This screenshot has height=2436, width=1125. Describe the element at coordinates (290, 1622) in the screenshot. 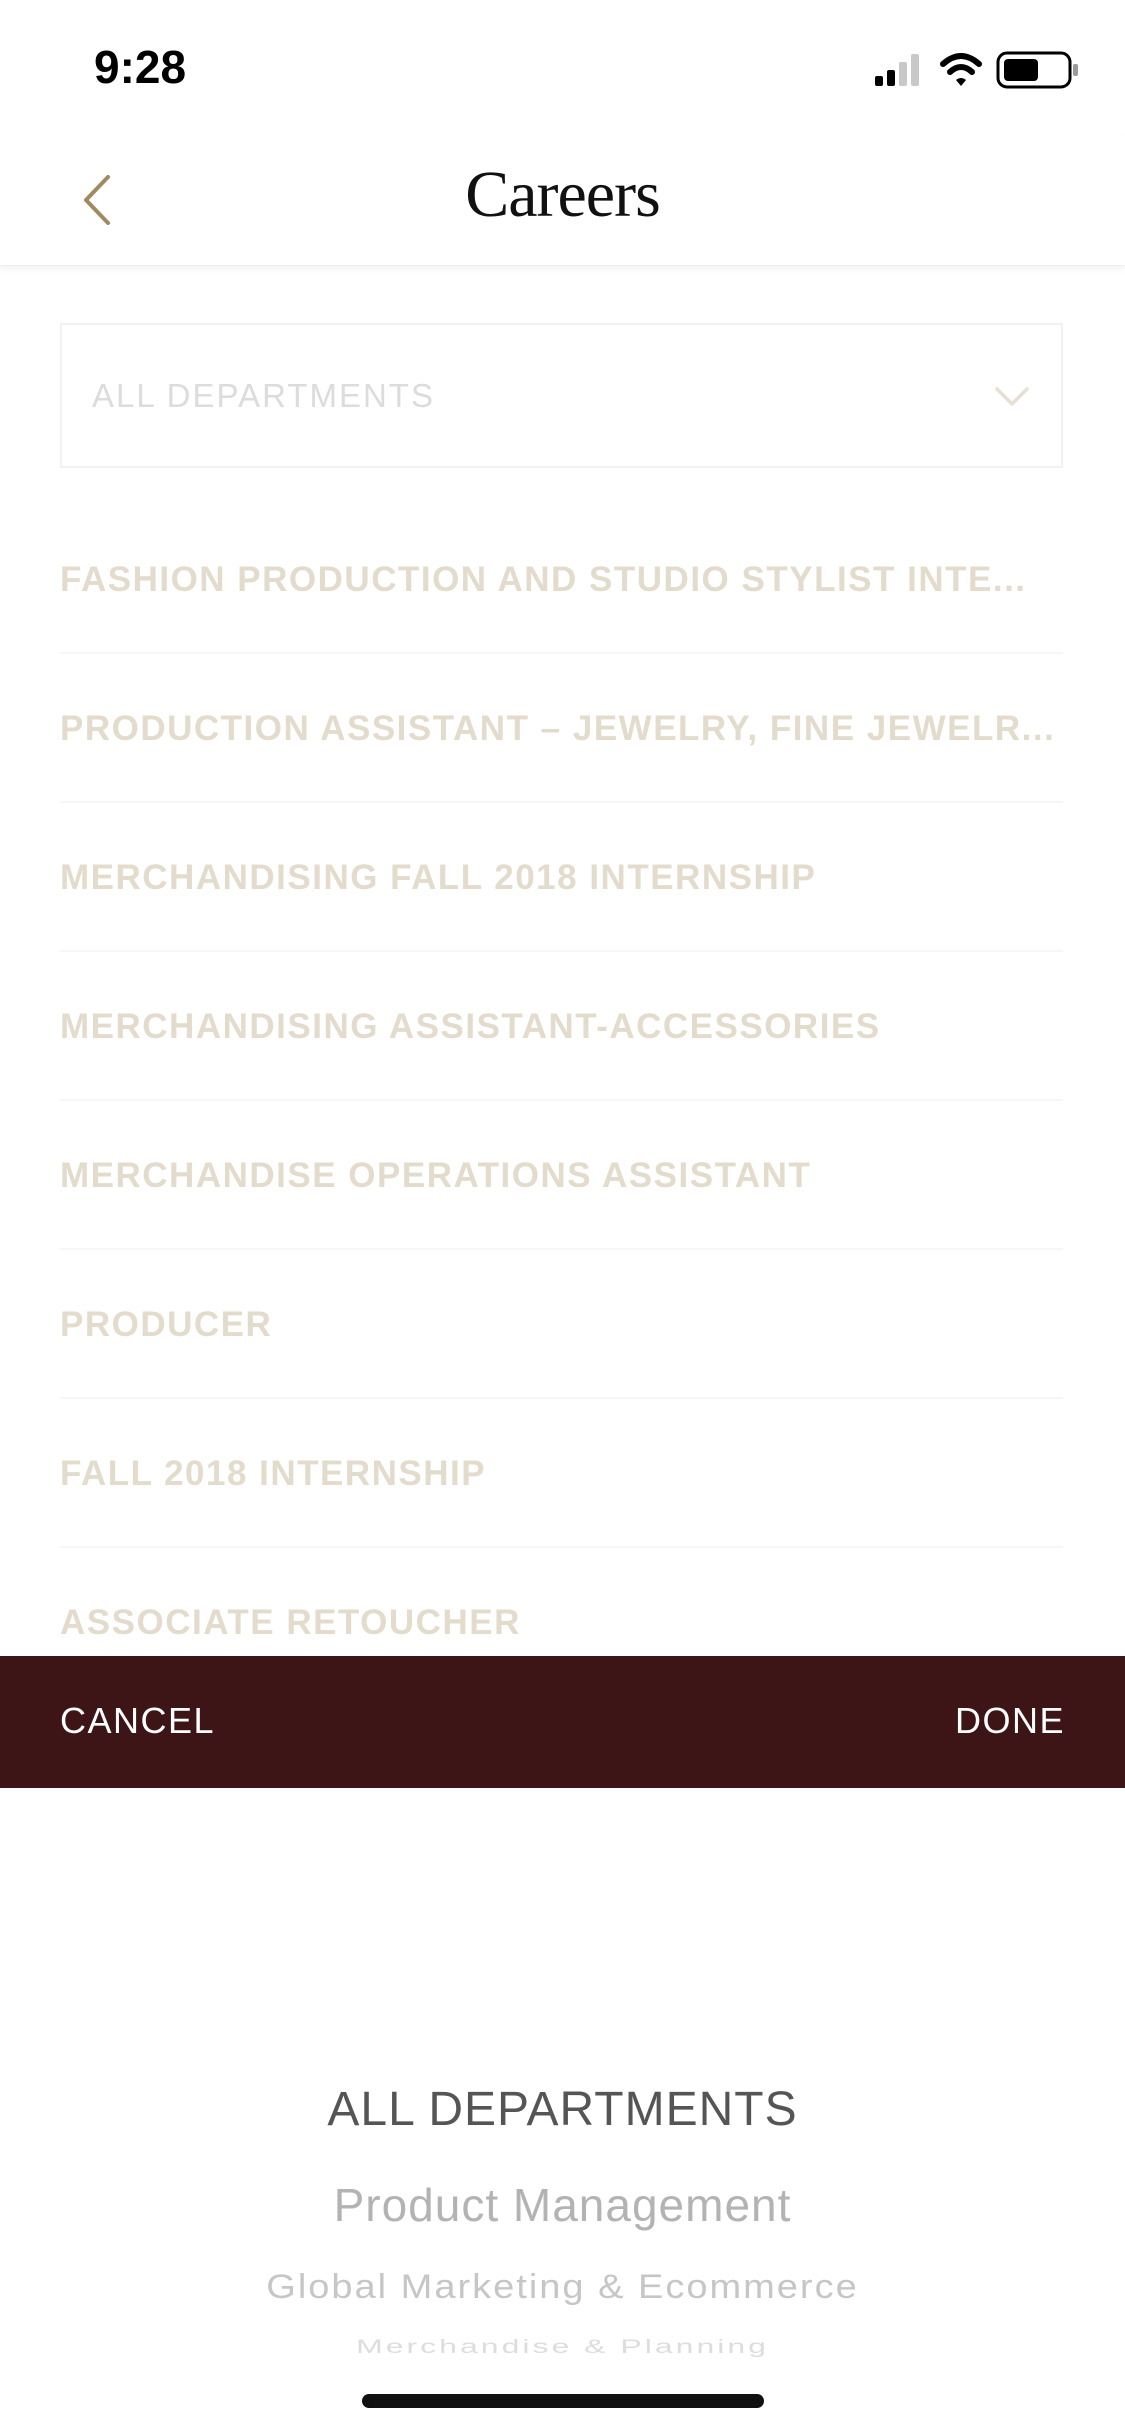

I see `job-title: ASSOCIATE RETOUCHER` at that location.